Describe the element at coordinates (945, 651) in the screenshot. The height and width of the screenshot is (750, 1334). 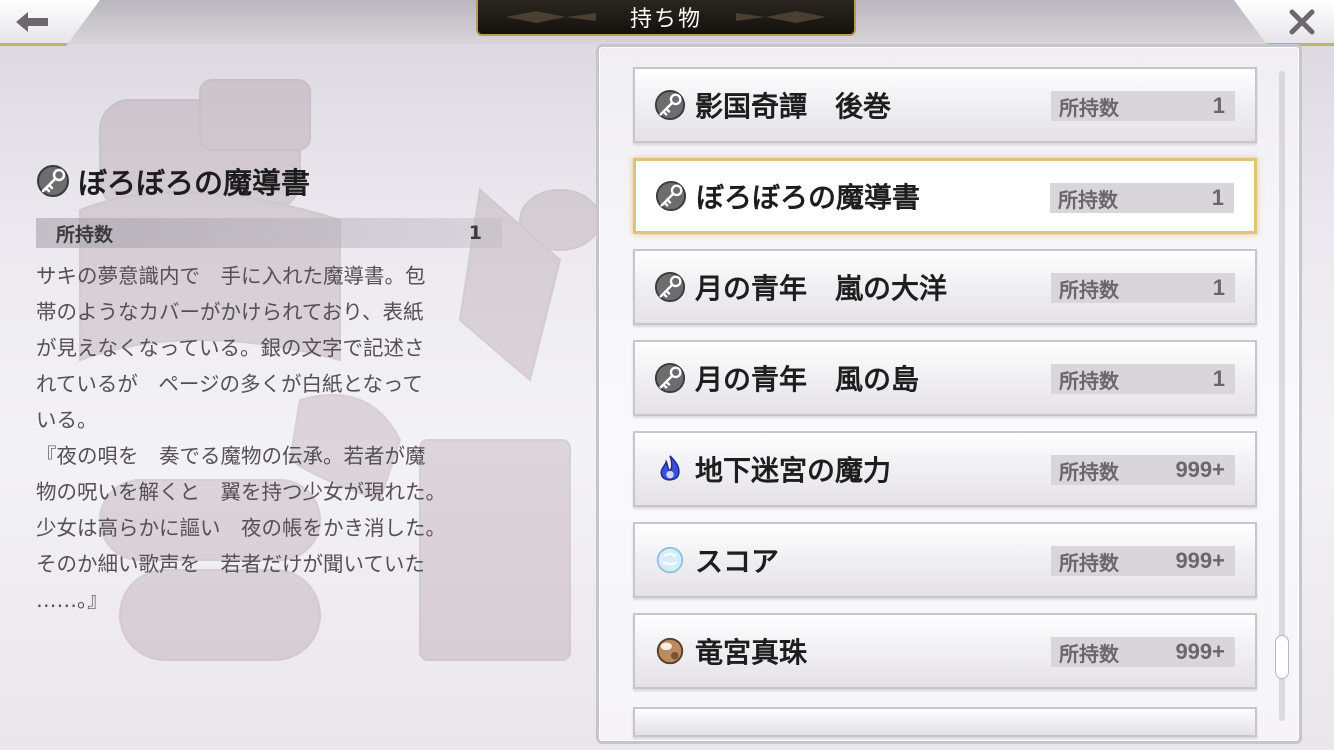
I see `list-item: 竜宮真珠 所持数 999+` at that location.